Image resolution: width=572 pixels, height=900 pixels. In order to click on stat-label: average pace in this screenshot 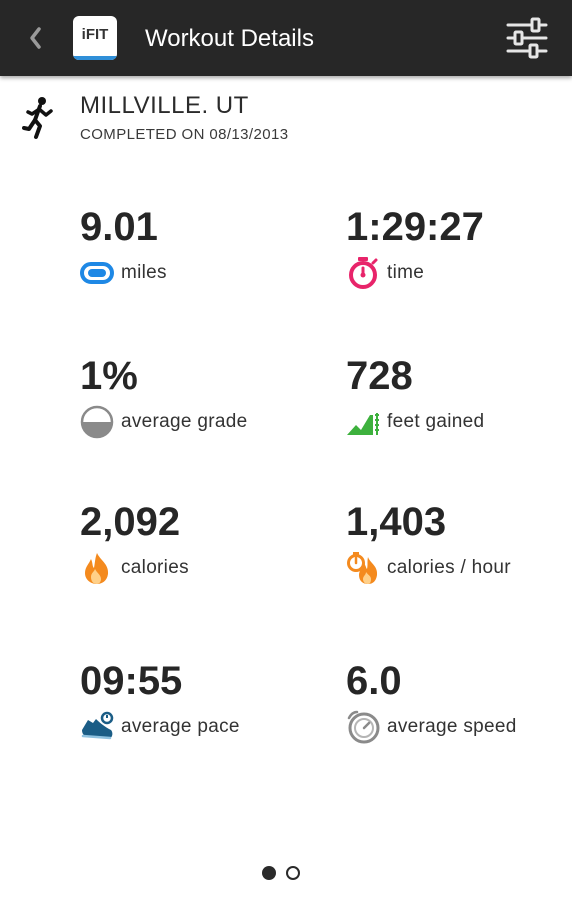, I will do `click(180, 726)`.